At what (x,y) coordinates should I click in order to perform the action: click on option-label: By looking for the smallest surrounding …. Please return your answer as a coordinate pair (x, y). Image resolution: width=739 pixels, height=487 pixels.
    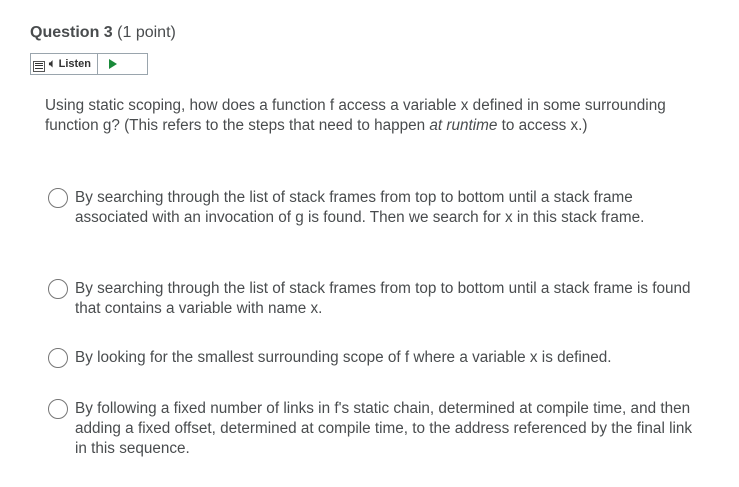
    Looking at the image, I should click on (343, 357).